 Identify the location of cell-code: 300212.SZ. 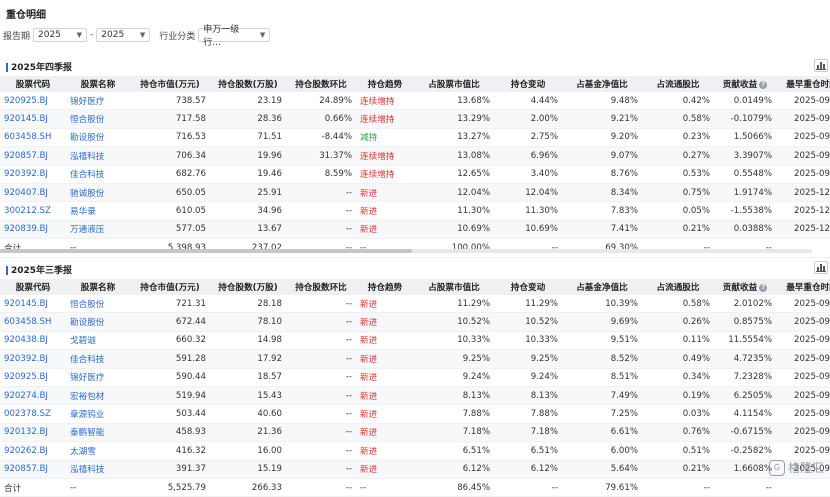
(33, 211).